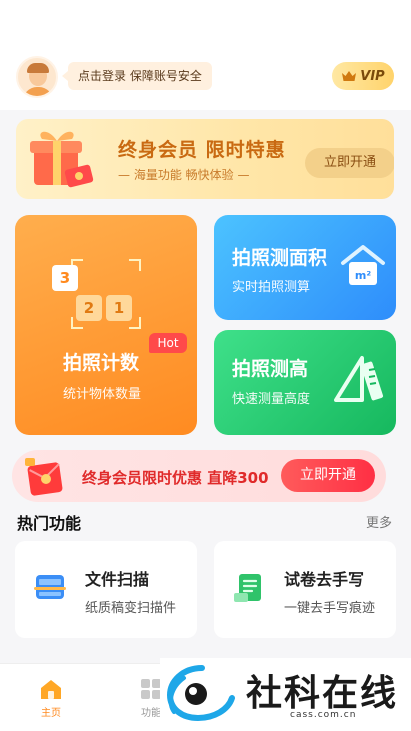 The width and height of the screenshot is (411, 731). I want to click on tab-home: 主页, so click(51, 698).